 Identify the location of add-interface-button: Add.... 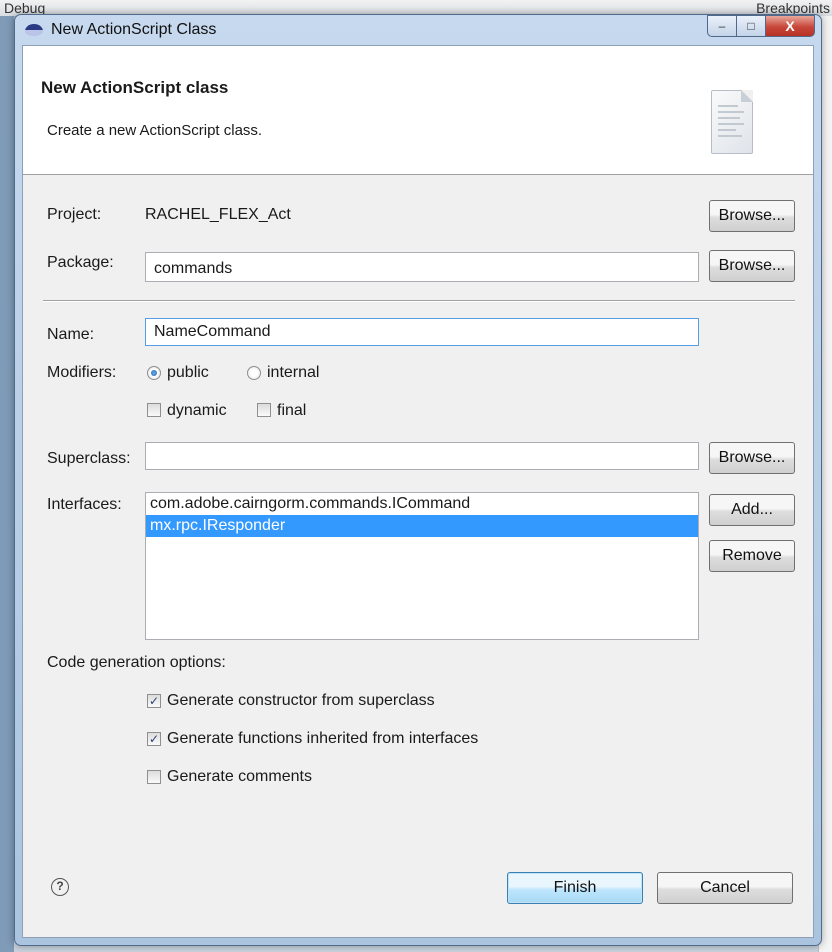
(752, 510).